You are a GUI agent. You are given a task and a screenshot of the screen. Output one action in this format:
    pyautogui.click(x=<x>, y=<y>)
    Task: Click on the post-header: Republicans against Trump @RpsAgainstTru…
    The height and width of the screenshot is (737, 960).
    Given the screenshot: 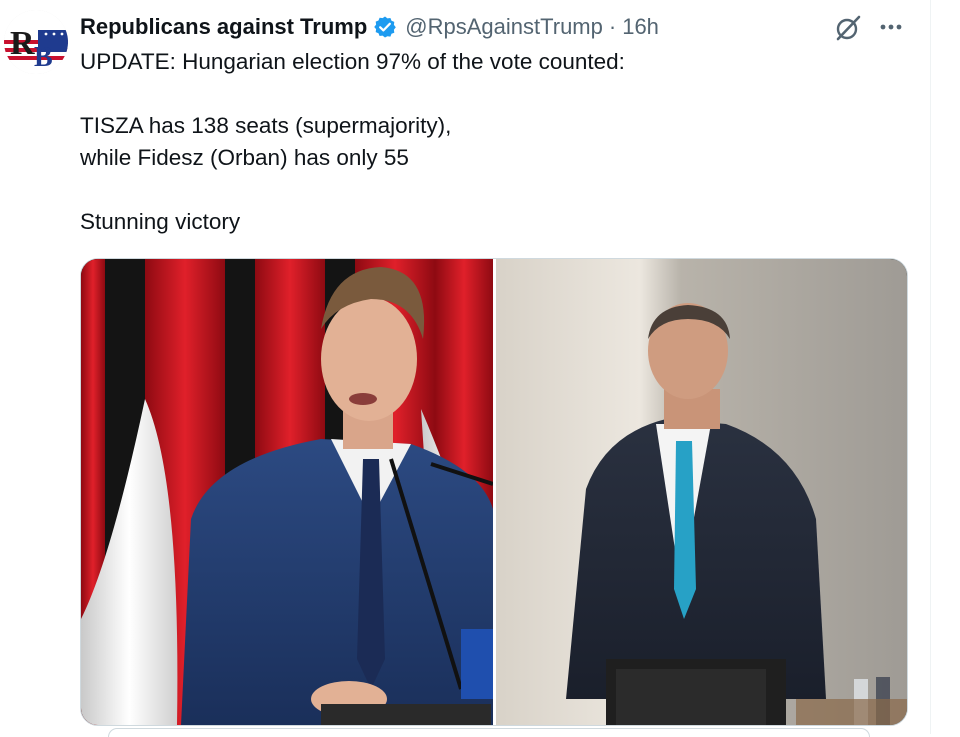 What is the action you would take?
    pyautogui.click(x=369, y=27)
    